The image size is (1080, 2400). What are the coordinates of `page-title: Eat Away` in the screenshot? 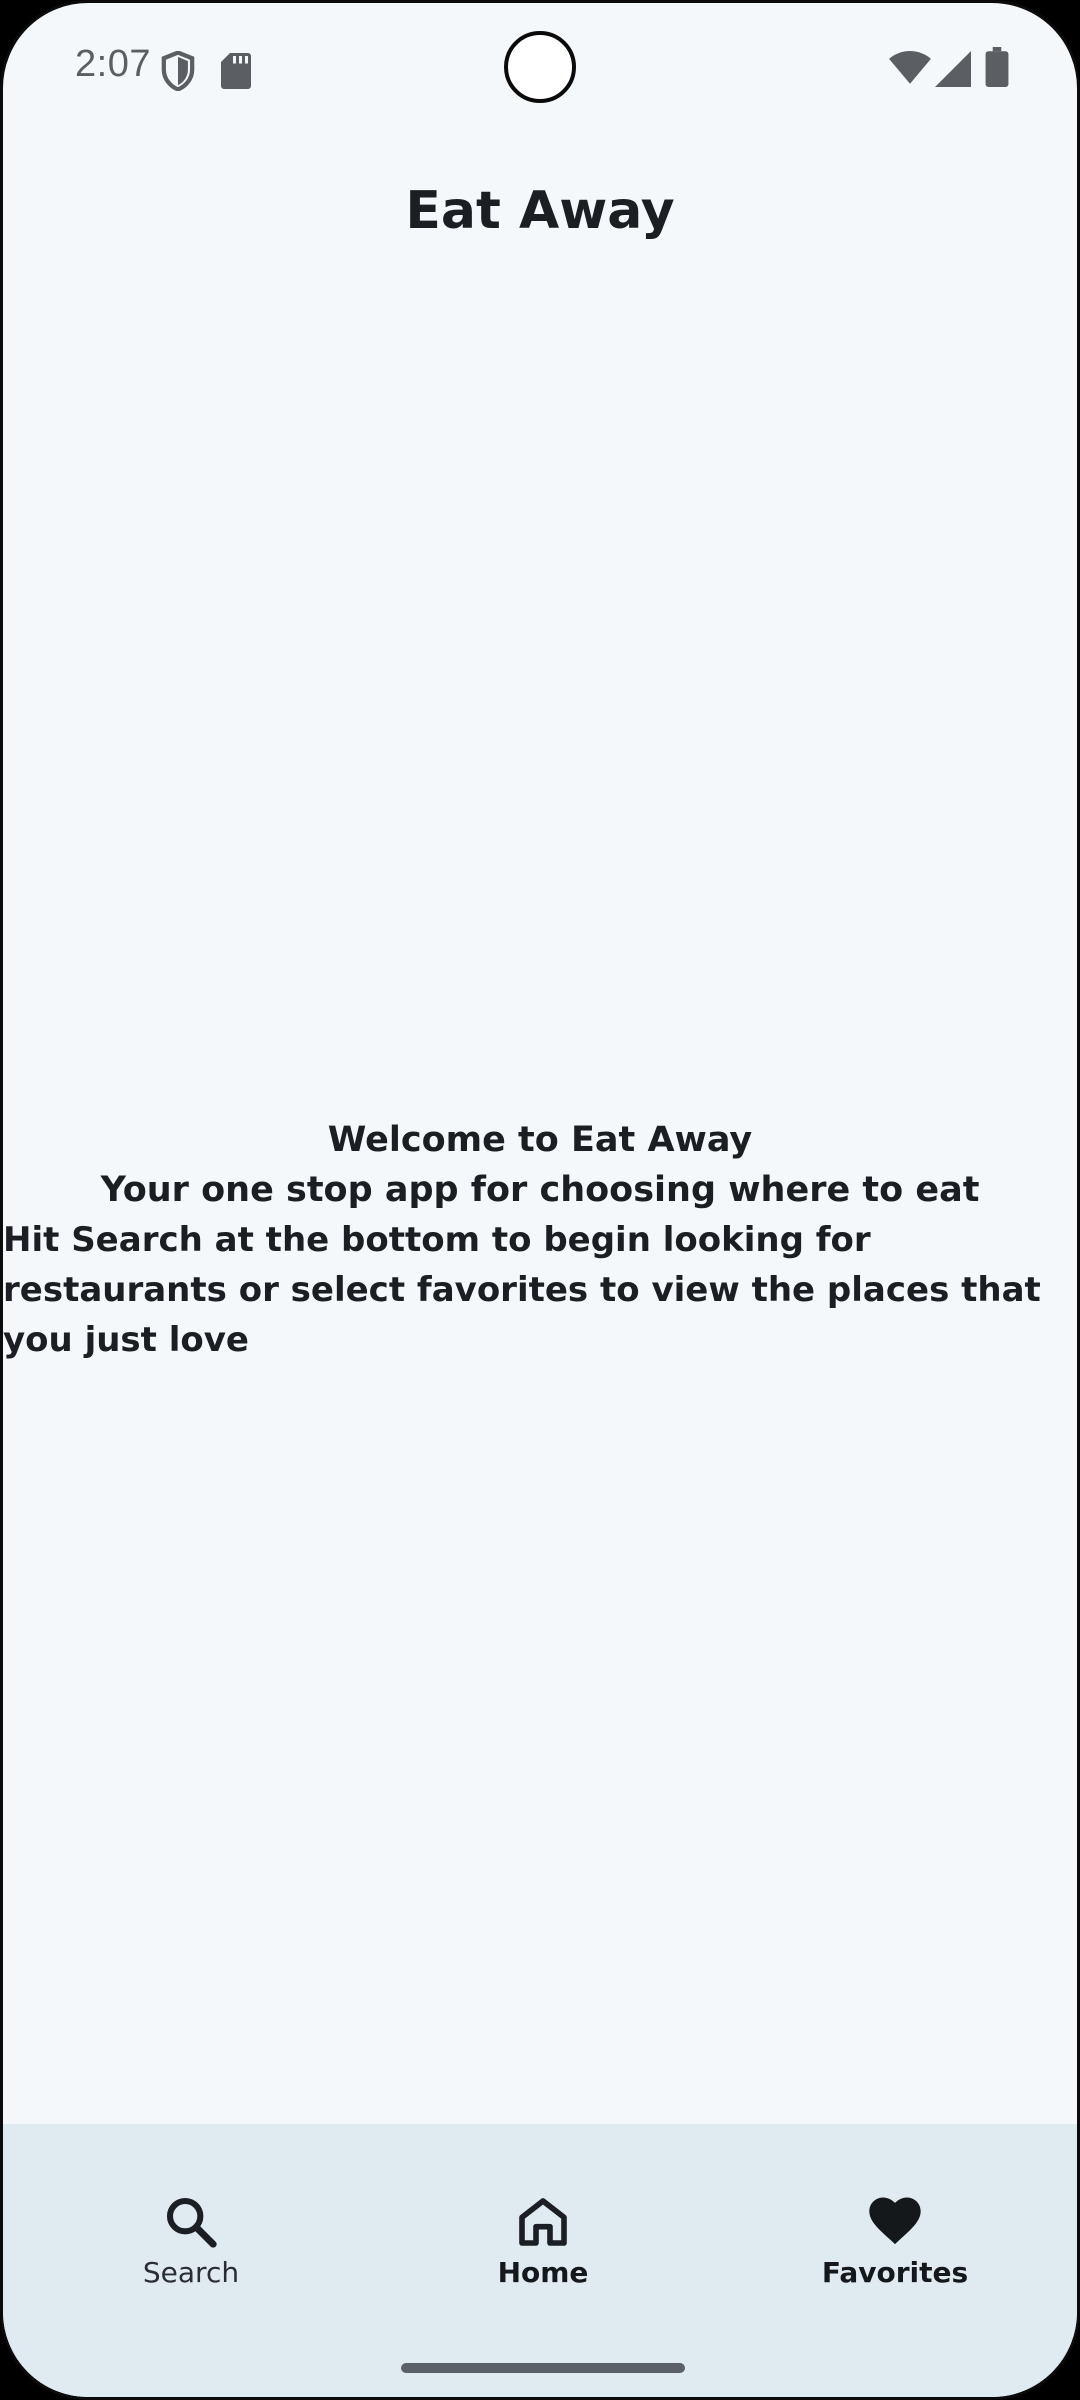 It's located at (540, 211).